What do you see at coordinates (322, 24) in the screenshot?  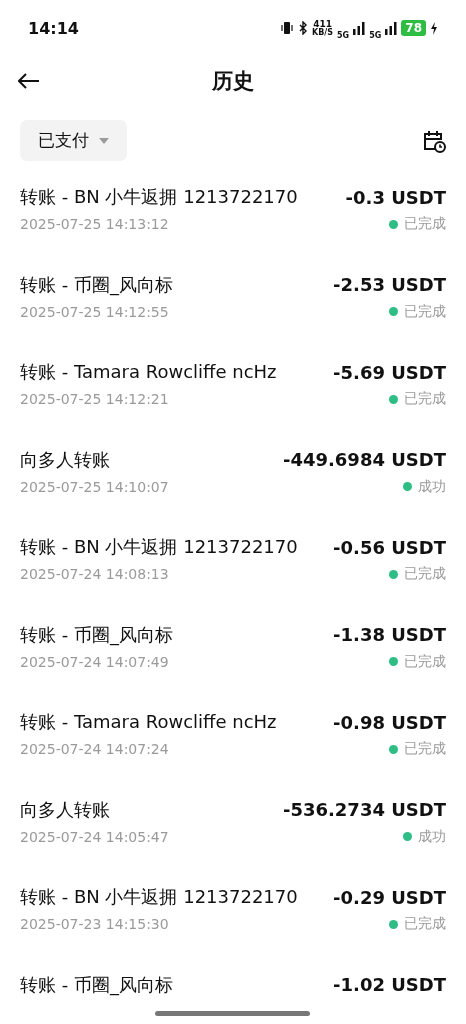 I see `network-speed: 411` at bounding box center [322, 24].